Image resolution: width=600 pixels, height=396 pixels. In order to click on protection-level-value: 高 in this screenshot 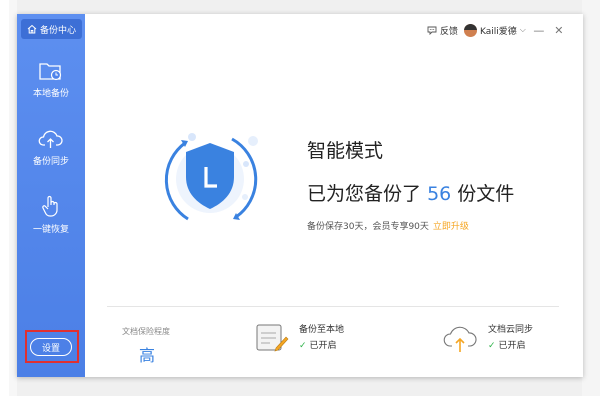, I will do `click(147, 355)`.